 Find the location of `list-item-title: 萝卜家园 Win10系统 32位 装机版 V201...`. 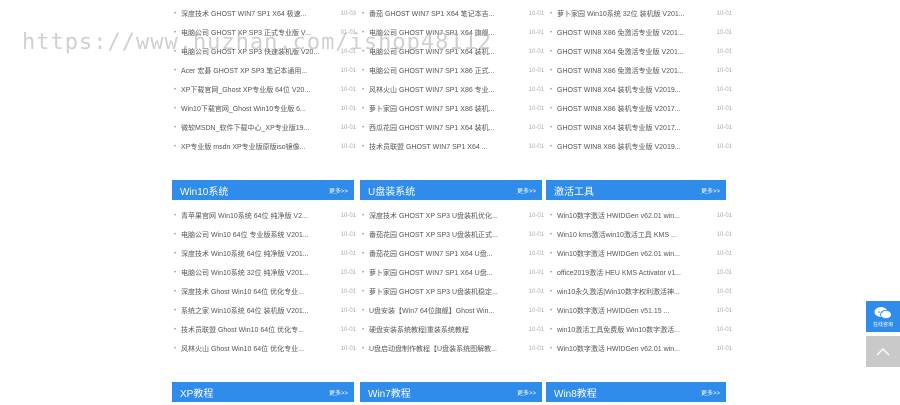

list-item-title: 萝卜家园 Win10系统 32位 装机版 V201... is located at coordinates (631, 14).